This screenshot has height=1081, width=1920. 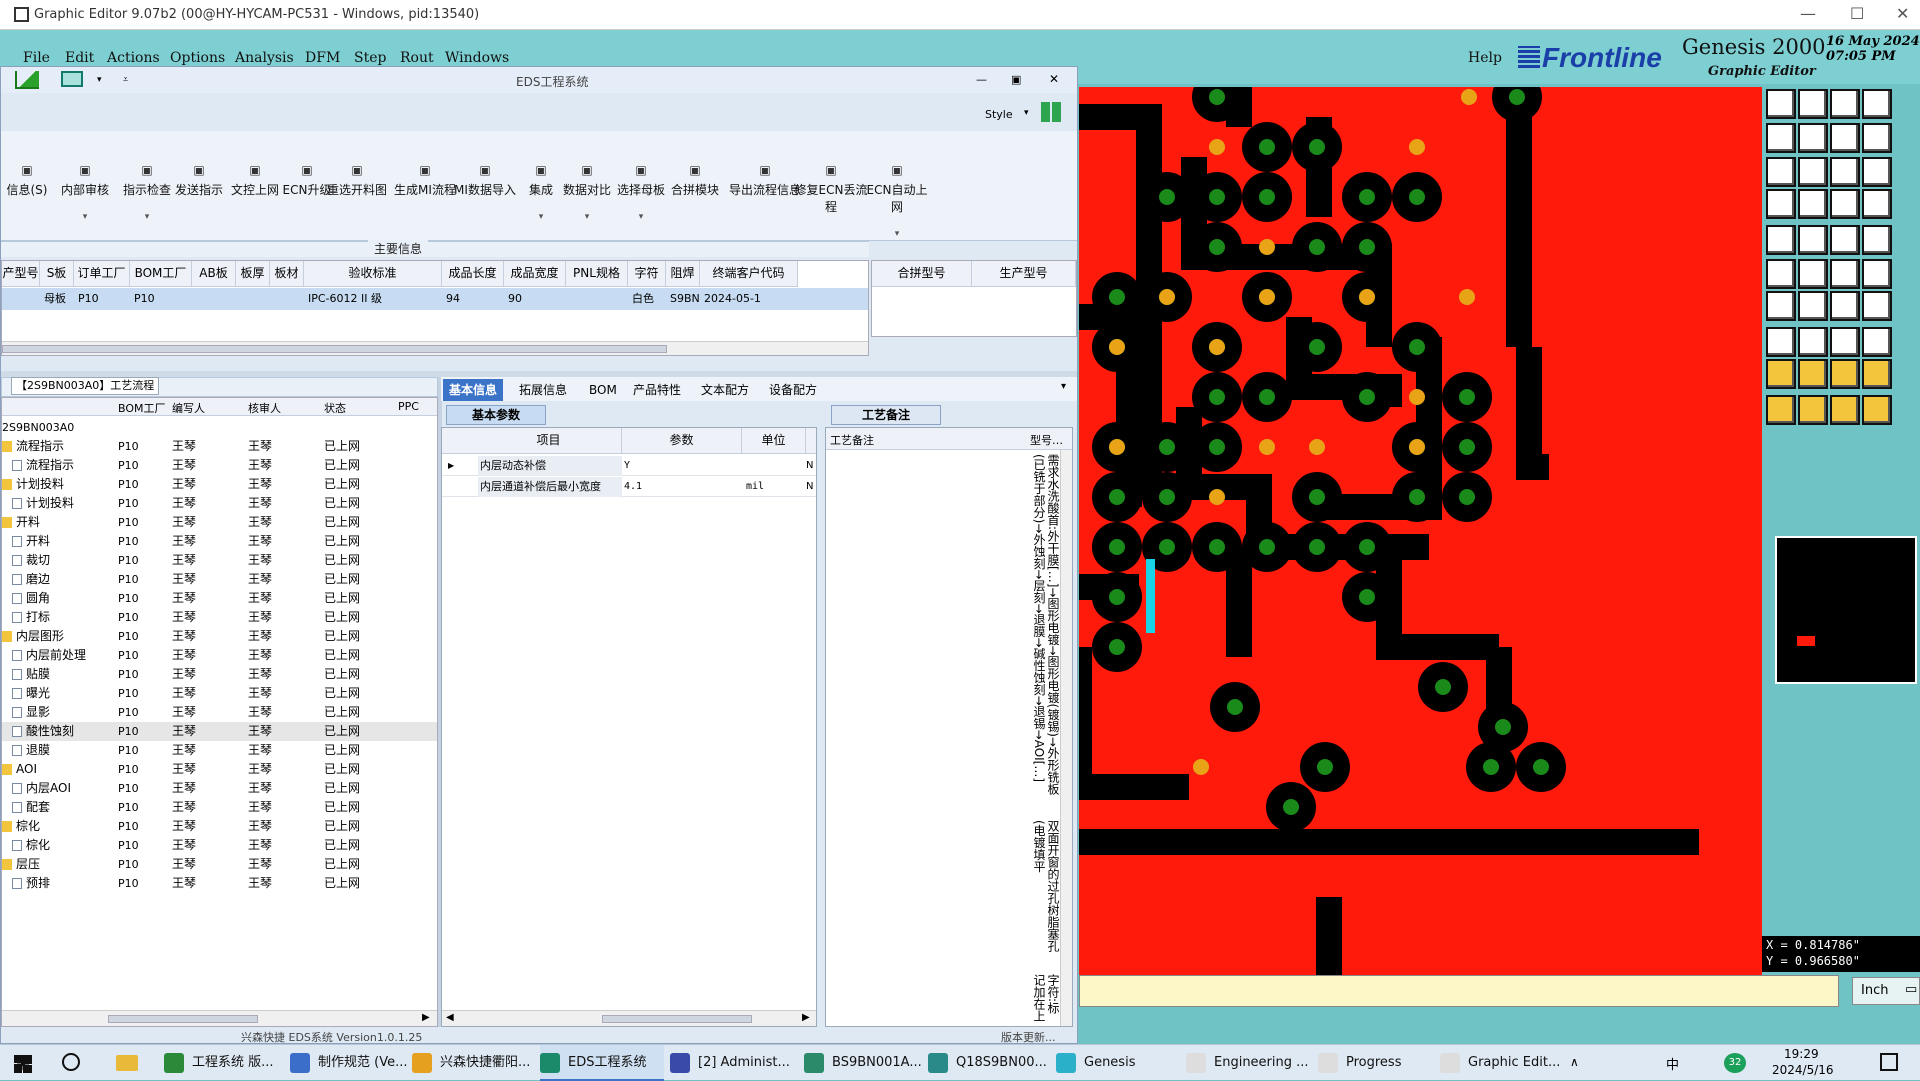 What do you see at coordinates (253, 274) in the screenshot?
I see `column-header: 板厚` at bounding box center [253, 274].